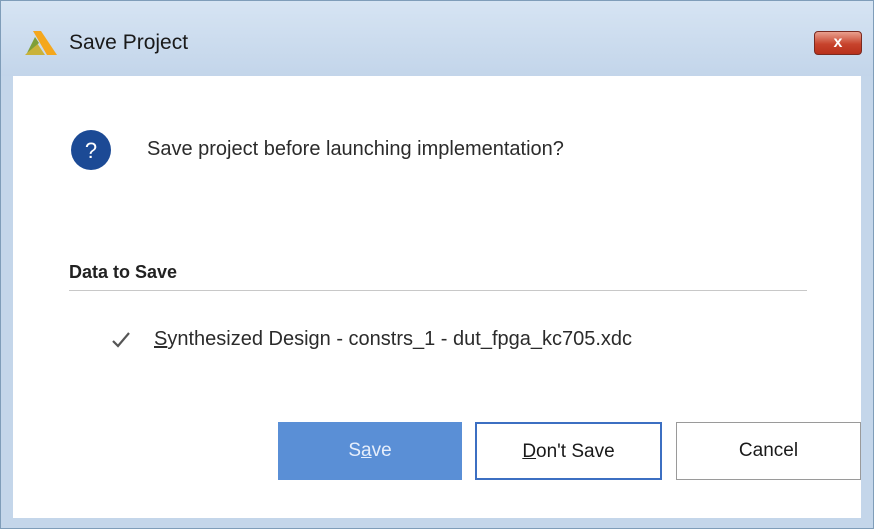  I want to click on question-icon: ?, so click(91, 150).